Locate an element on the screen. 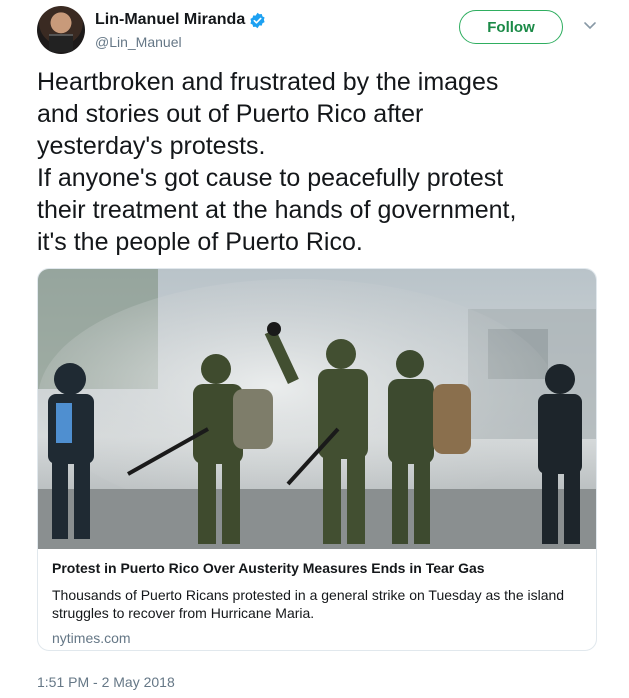  author-handle: @Lin_Manuel is located at coordinates (138, 42).